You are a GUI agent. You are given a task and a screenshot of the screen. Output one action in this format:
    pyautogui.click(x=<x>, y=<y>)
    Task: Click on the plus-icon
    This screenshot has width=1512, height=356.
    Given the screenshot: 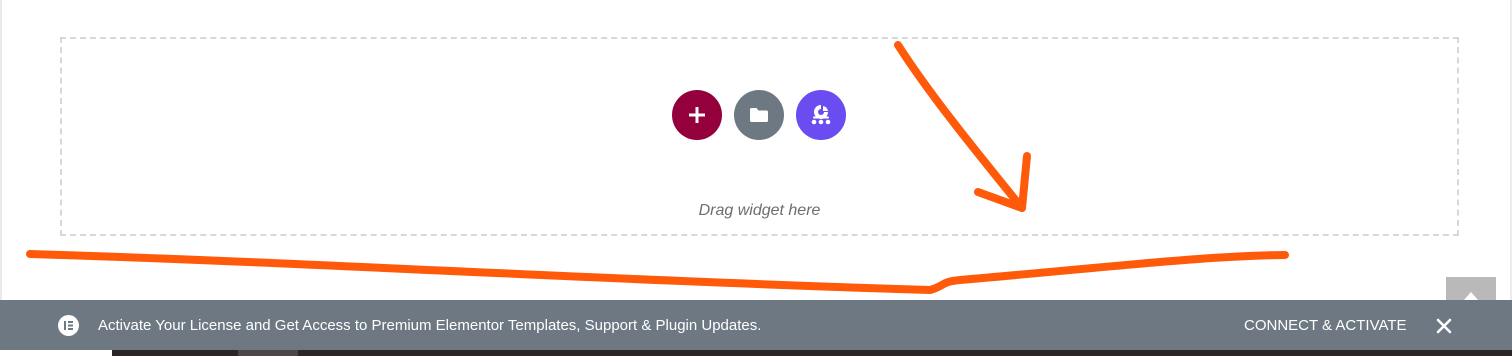 What is the action you would take?
    pyautogui.click(x=697, y=115)
    